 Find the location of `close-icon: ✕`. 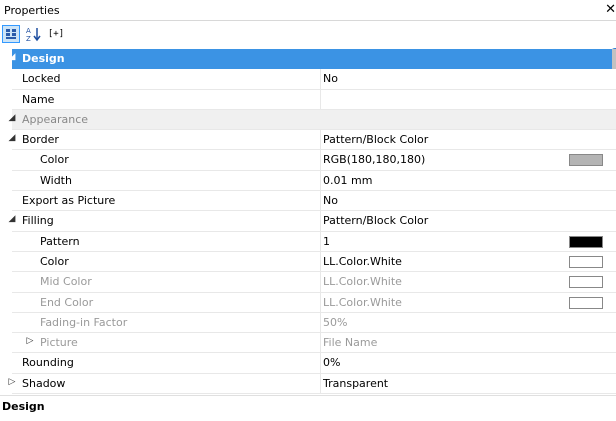

close-icon: ✕ is located at coordinates (610, 9).